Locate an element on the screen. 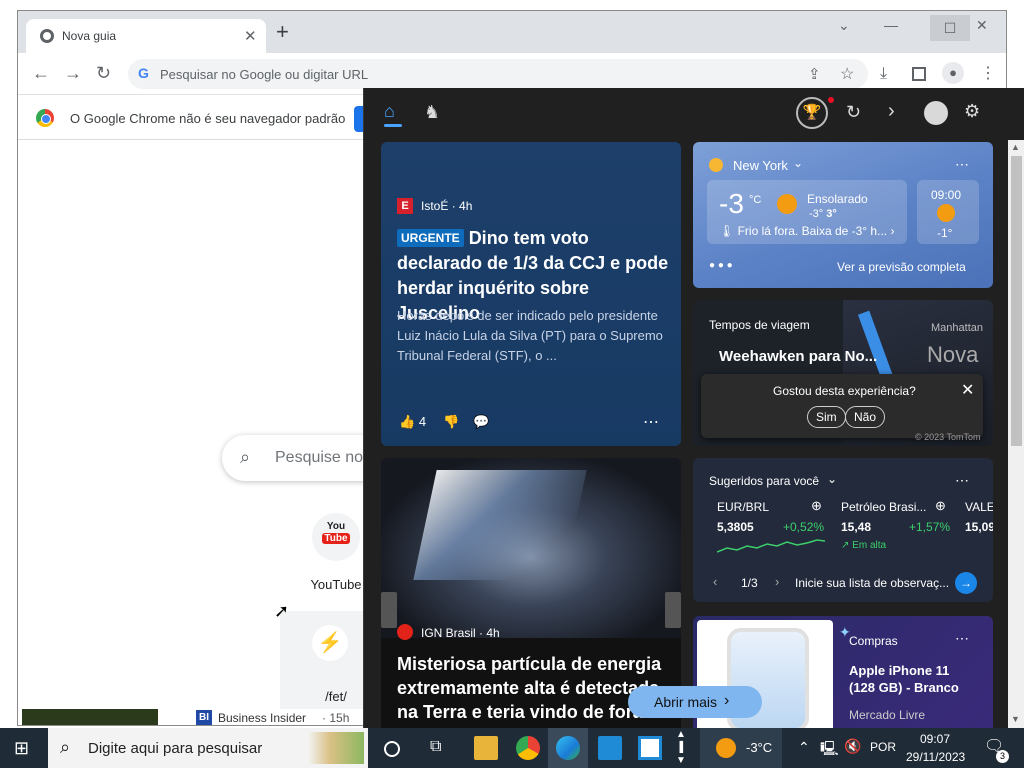  urgent-badge: URGENTE is located at coordinates (430, 238).